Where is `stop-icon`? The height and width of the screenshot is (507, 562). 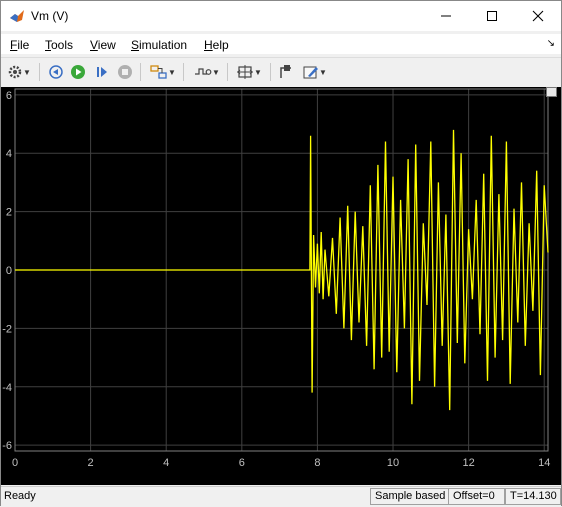 stop-icon is located at coordinates (125, 72).